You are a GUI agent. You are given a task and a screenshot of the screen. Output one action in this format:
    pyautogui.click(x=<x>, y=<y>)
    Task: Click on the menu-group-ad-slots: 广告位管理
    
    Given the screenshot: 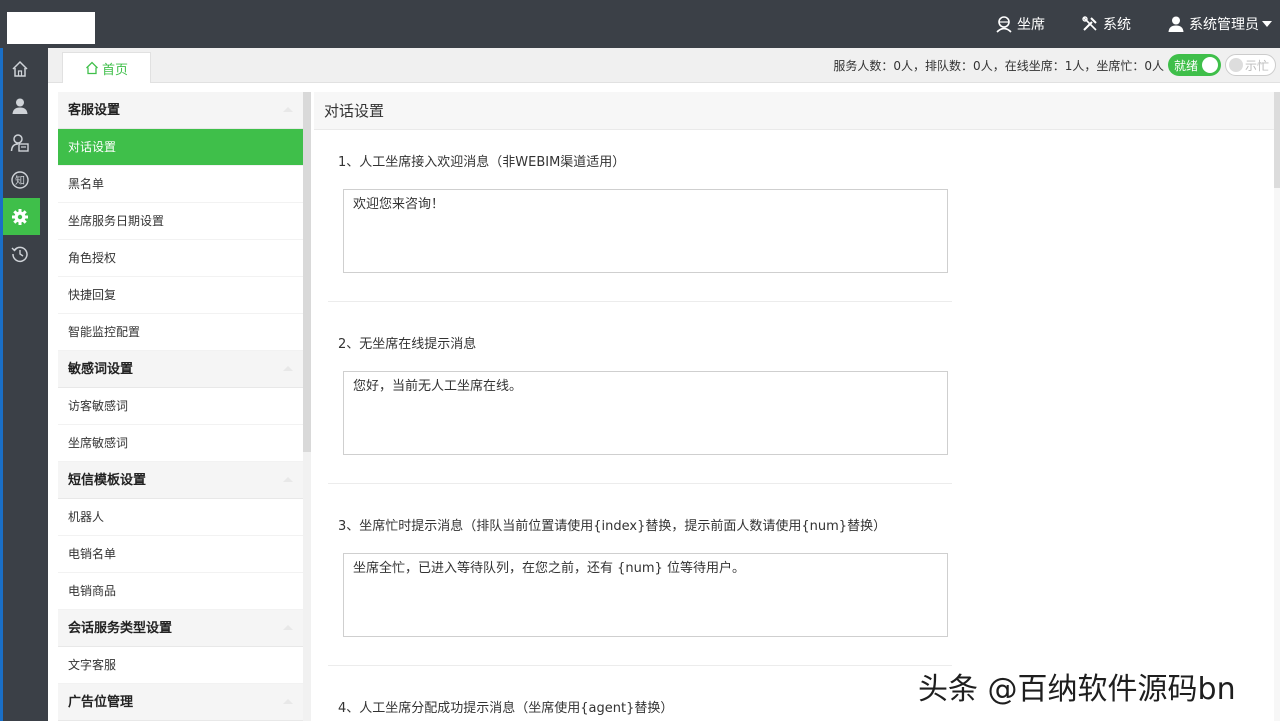 What is the action you would take?
    pyautogui.click(x=180, y=702)
    